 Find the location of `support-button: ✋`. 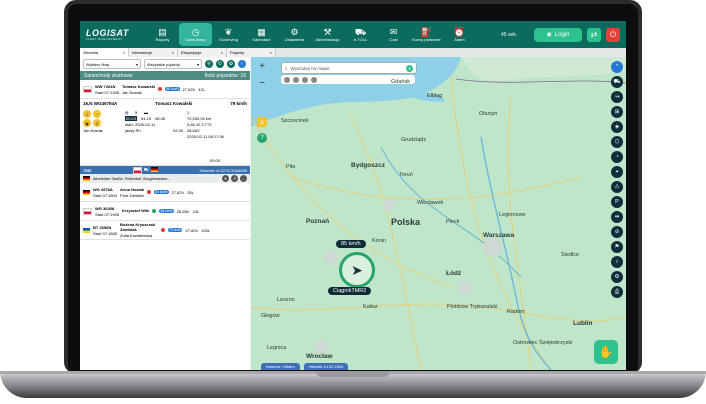

support-button: ✋ is located at coordinates (606, 352).